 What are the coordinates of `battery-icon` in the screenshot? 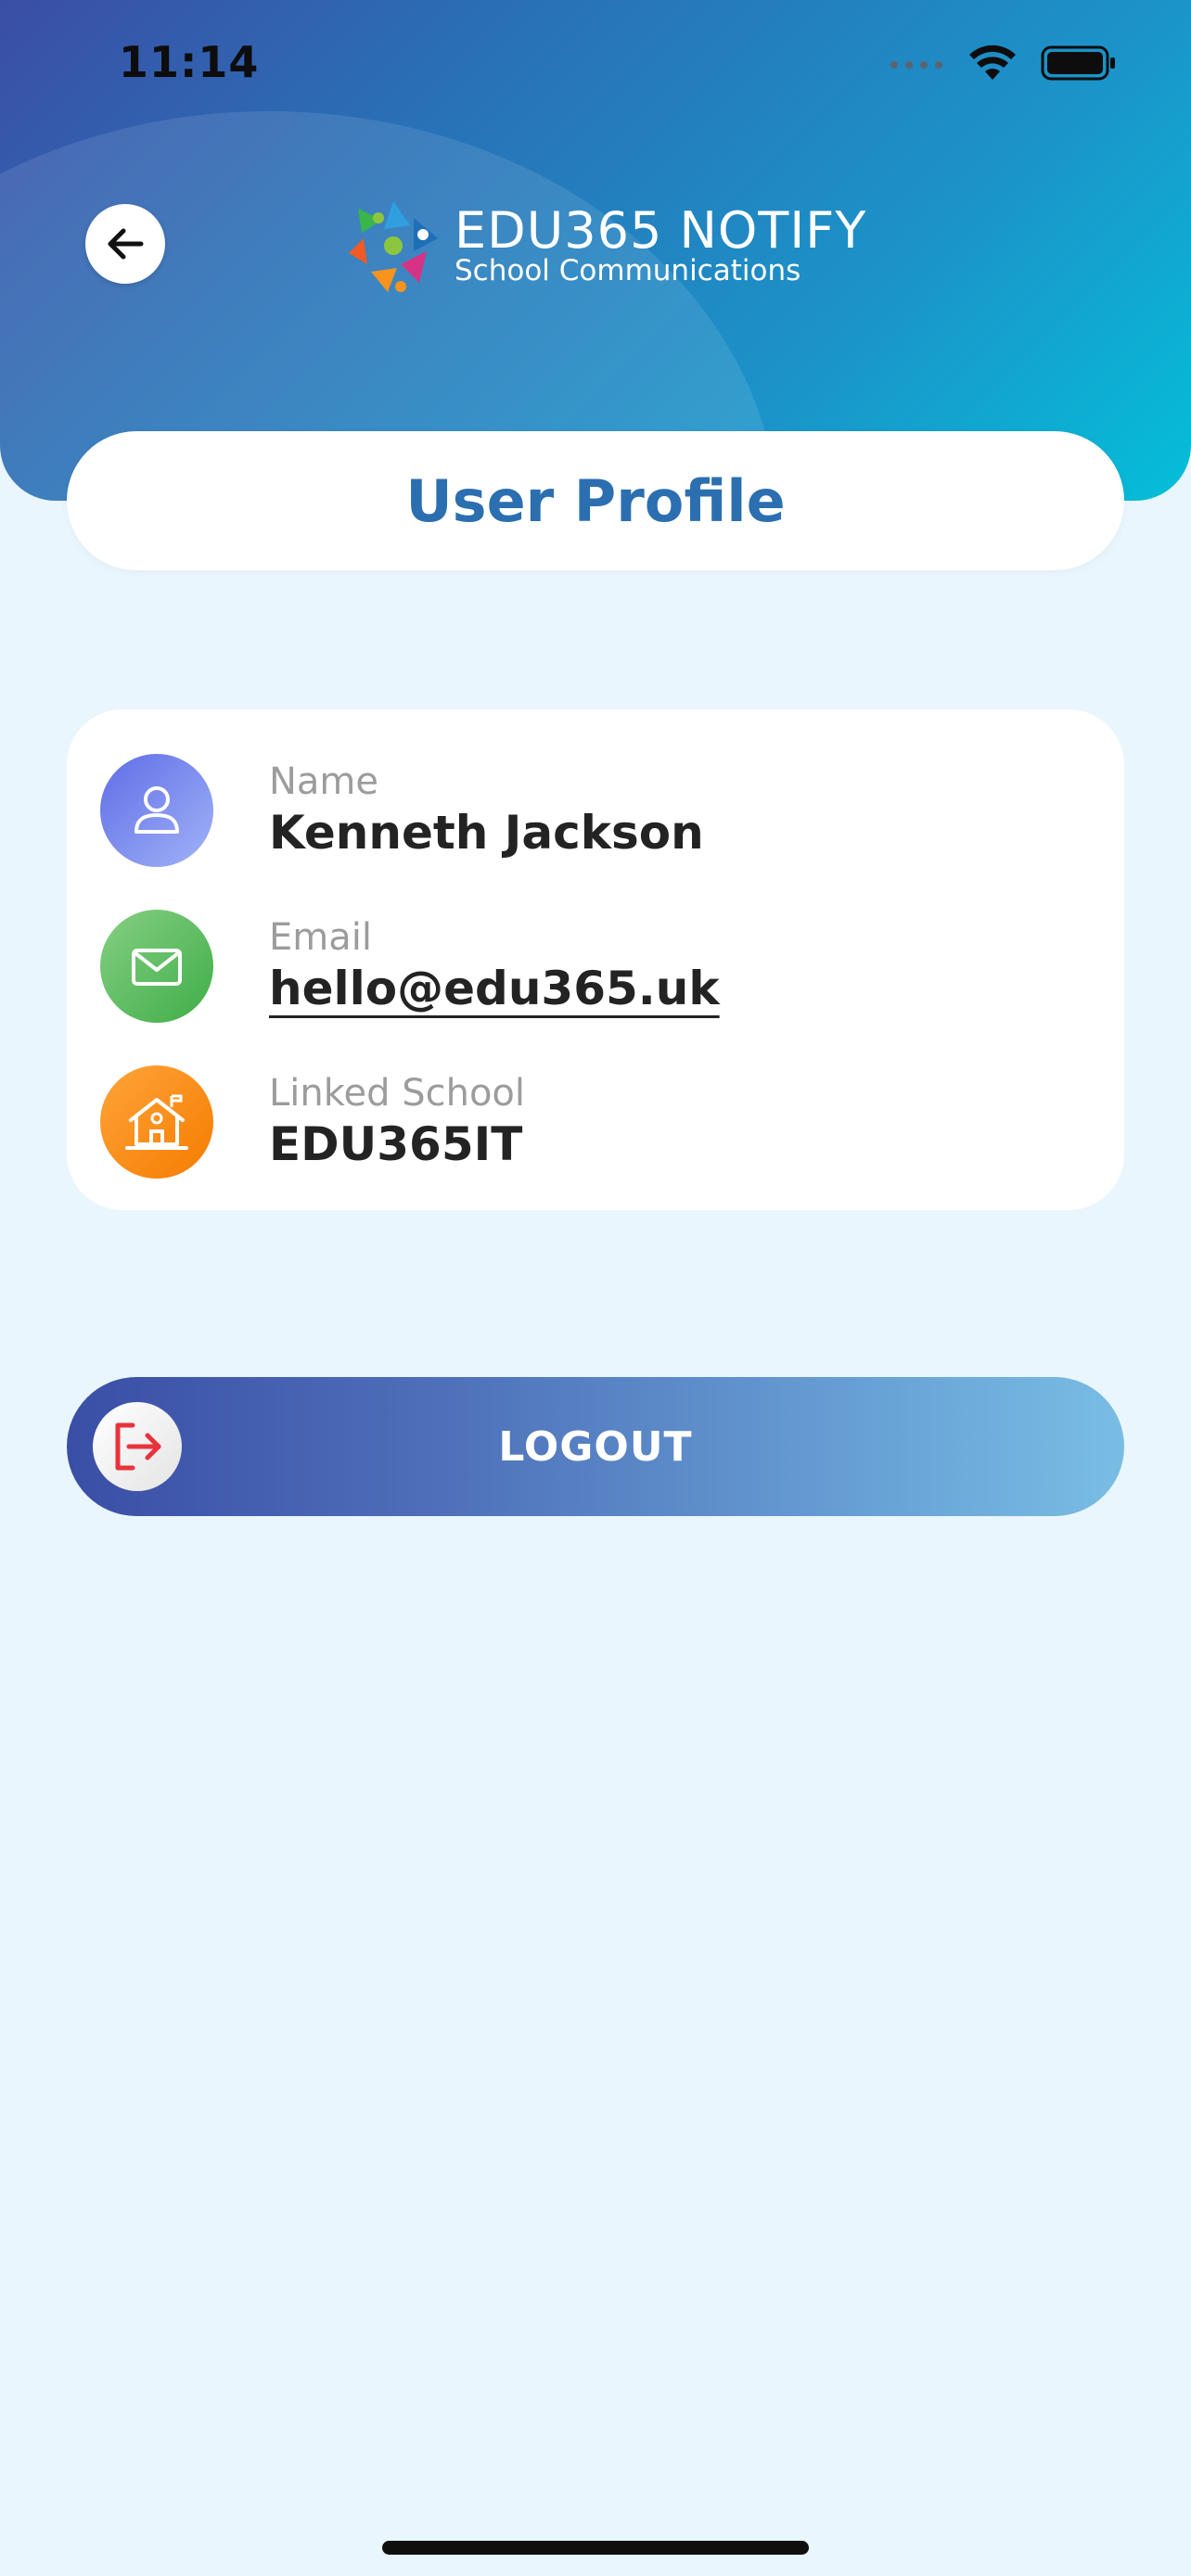 It's located at (1078, 63).